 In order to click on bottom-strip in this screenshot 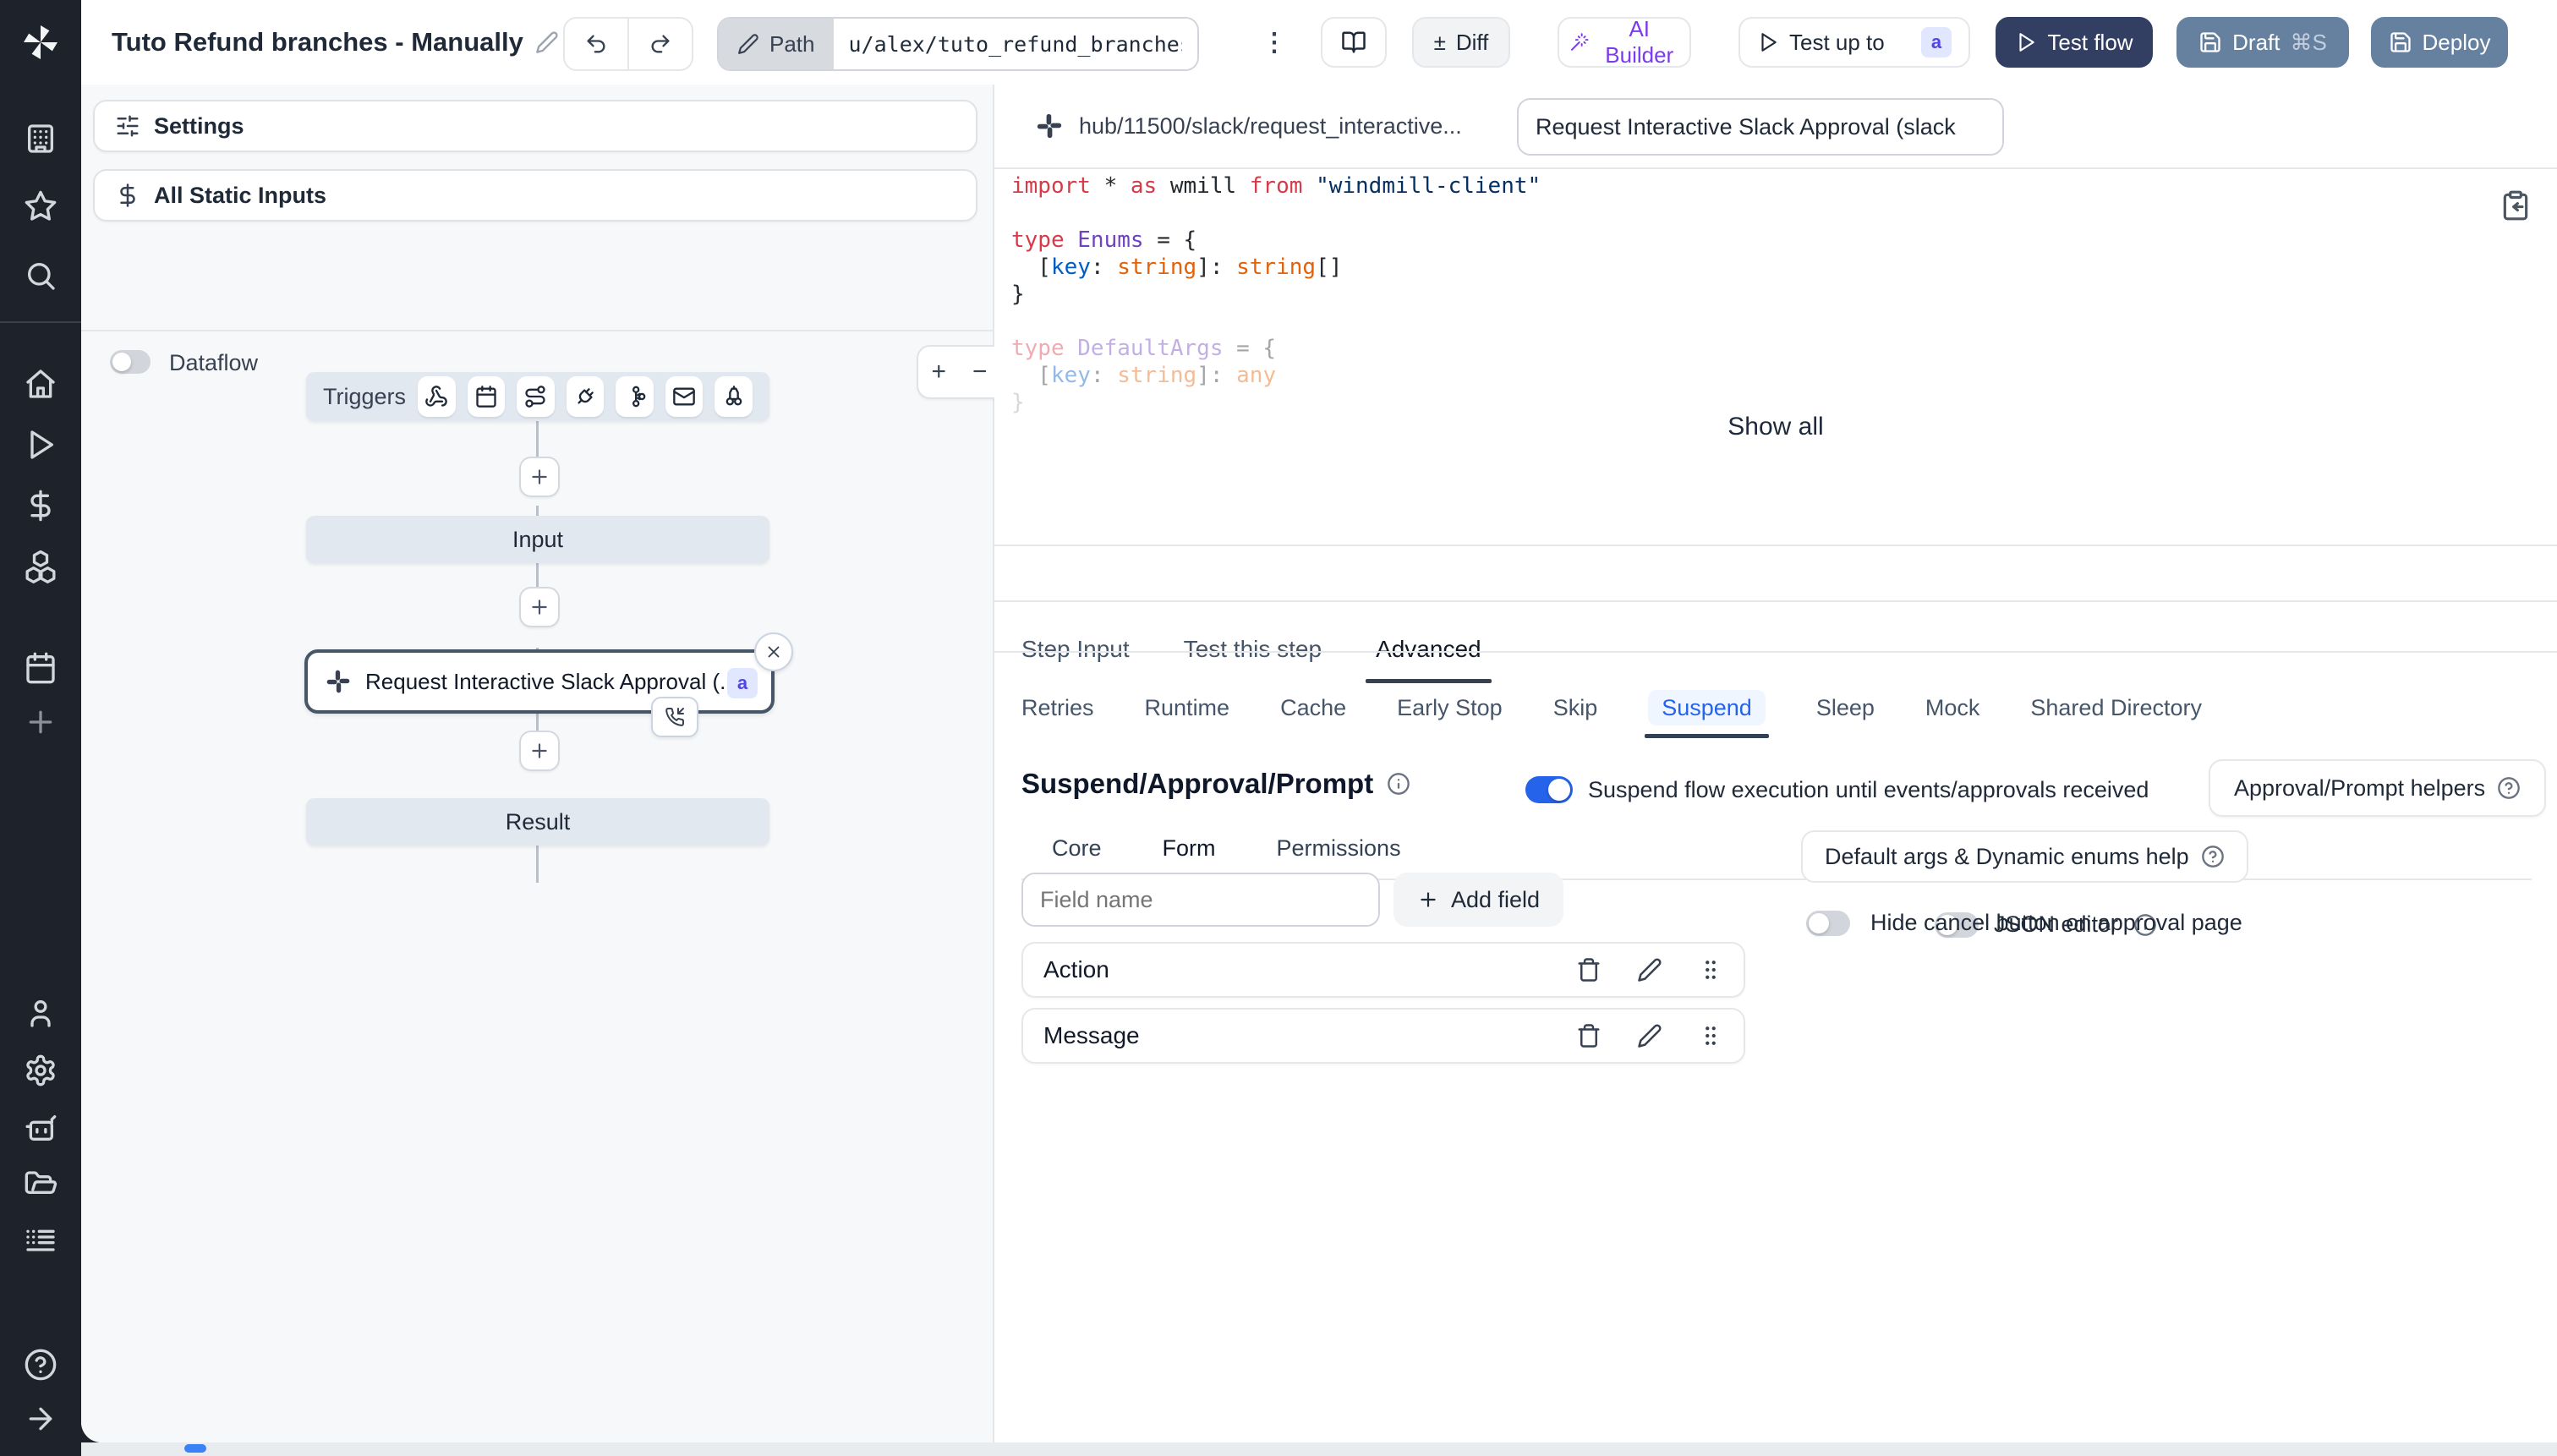, I will do `click(1319, 1449)`.